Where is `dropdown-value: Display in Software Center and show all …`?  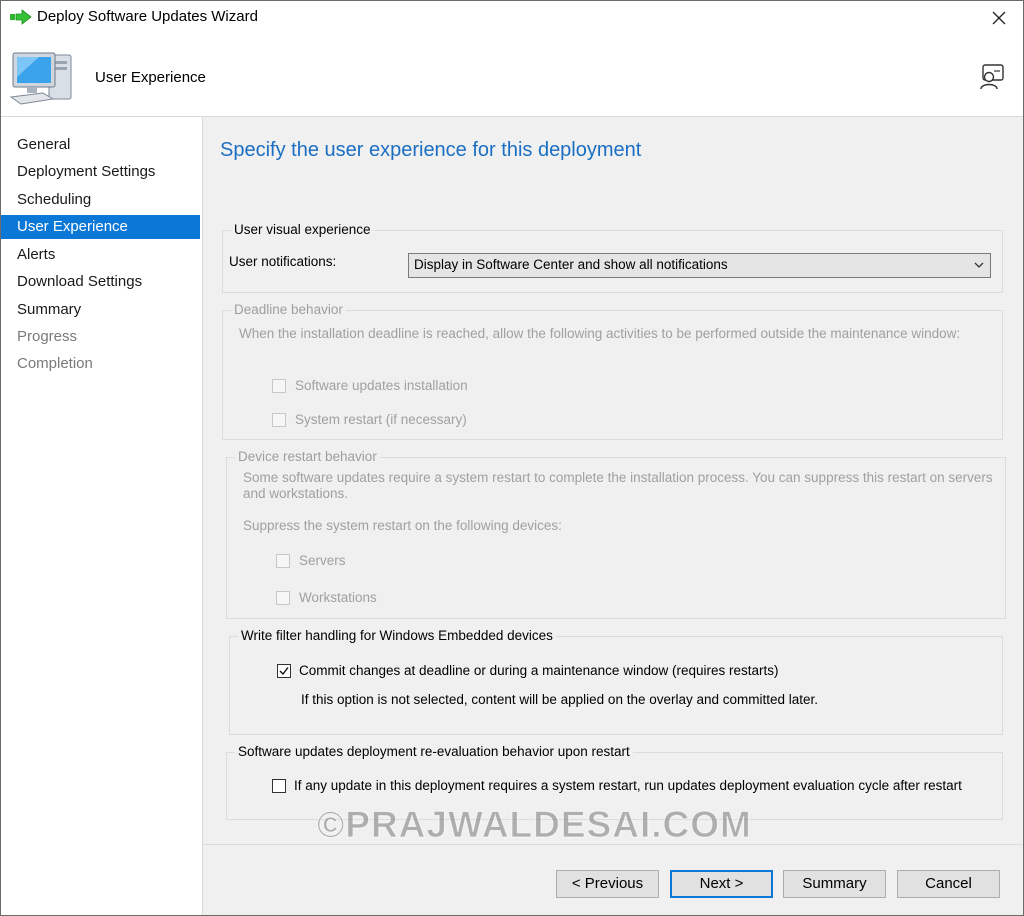
dropdown-value: Display in Software Center and show all … is located at coordinates (571, 264).